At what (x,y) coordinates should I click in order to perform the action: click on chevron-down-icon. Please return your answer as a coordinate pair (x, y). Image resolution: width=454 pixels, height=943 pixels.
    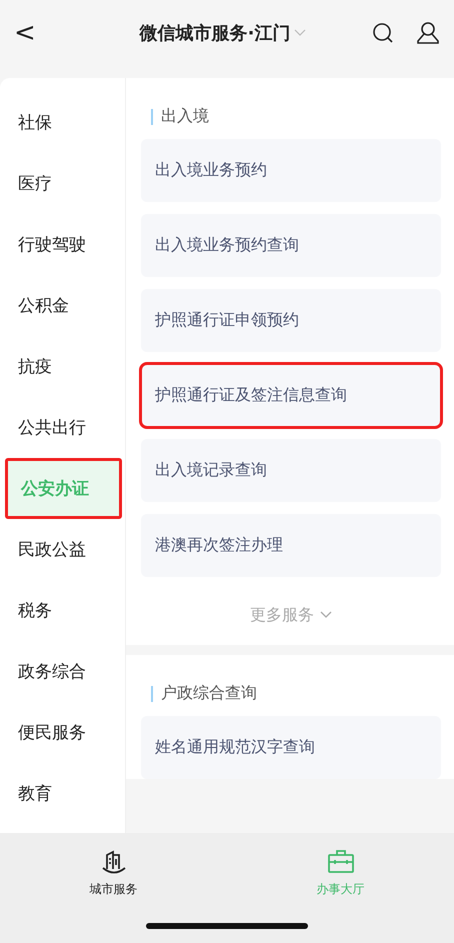
    Looking at the image, I should click on (326, 615).